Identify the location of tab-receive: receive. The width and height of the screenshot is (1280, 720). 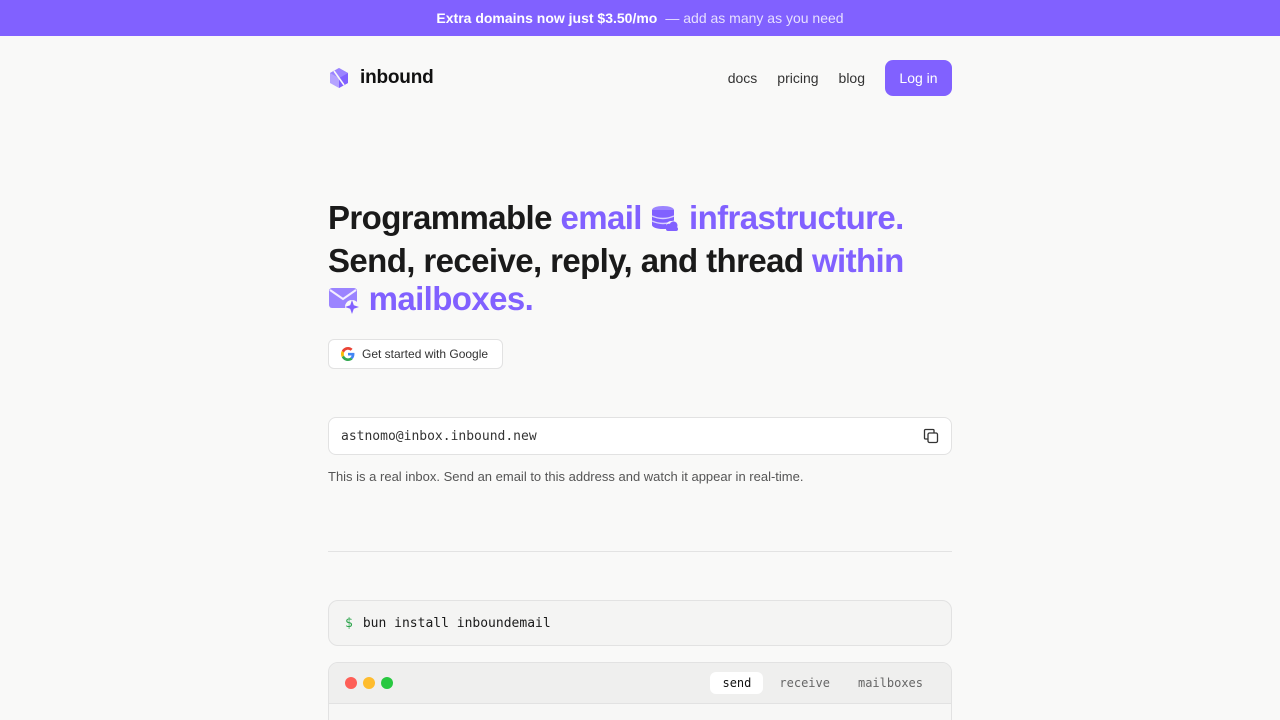
(804, 683).